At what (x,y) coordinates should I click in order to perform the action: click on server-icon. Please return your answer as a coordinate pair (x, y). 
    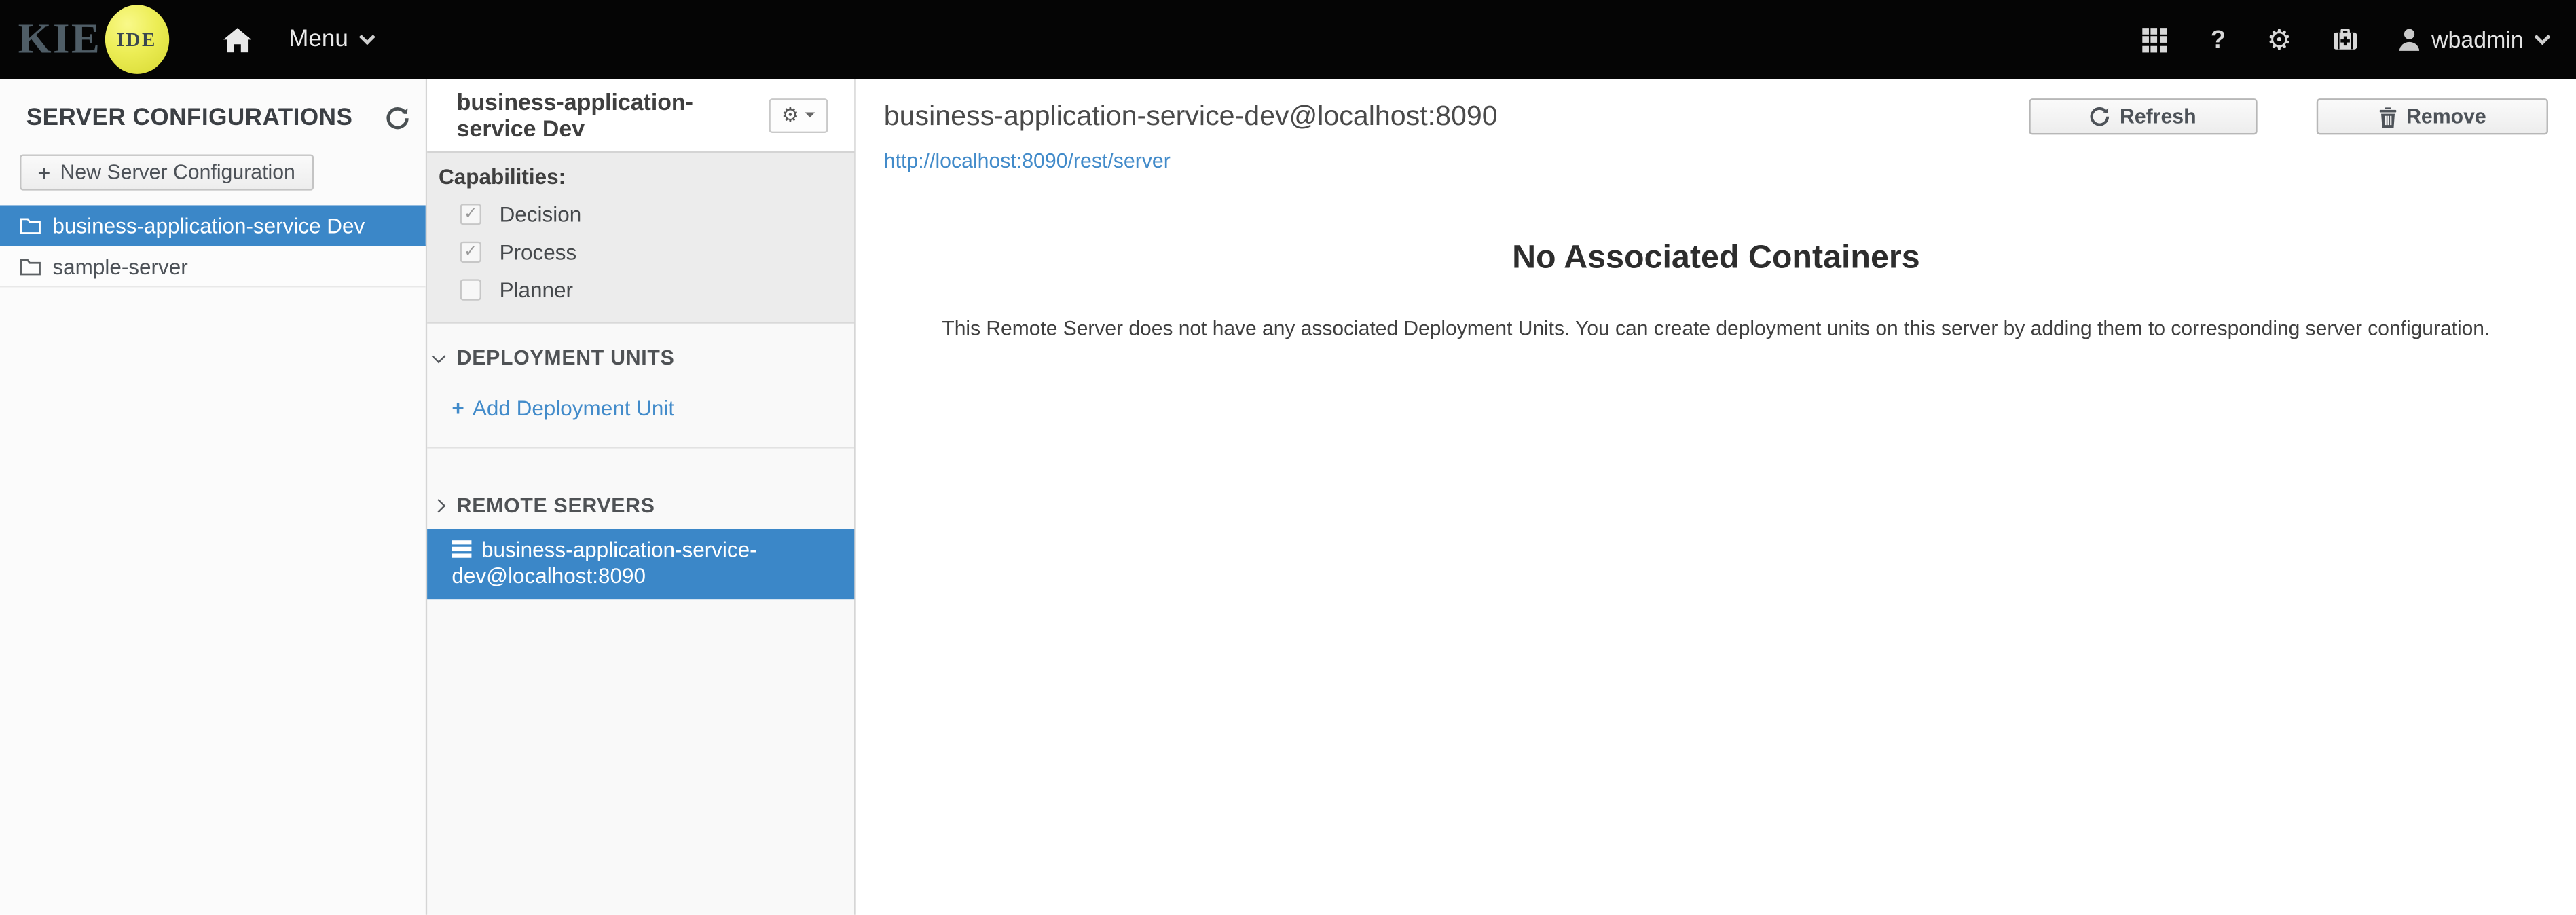
    Looking at the image, I should click on (462, 549).